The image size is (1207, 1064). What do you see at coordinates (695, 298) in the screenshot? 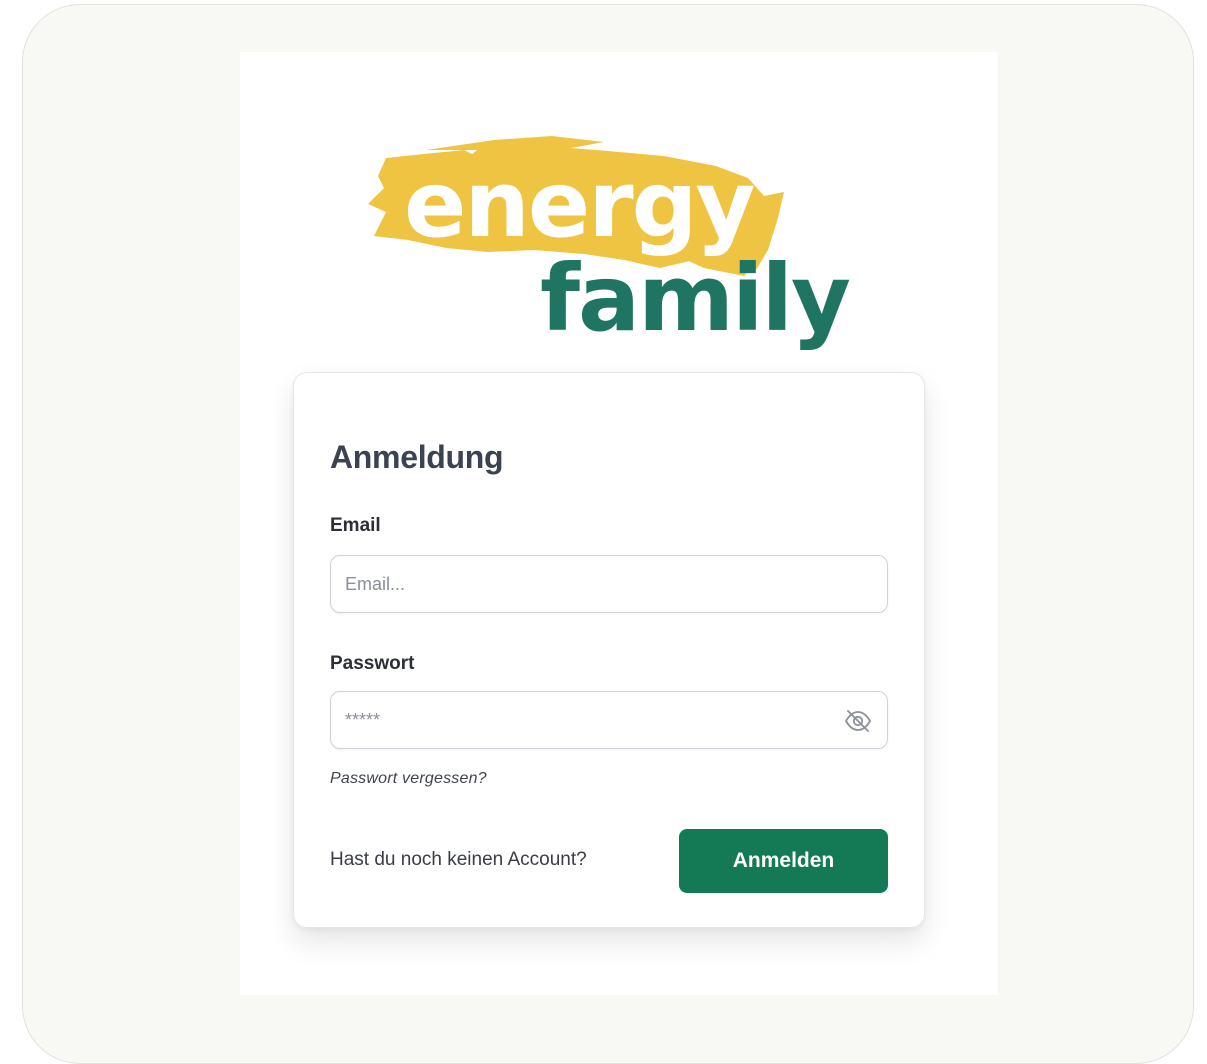
I see `logo-word-family: family` at bounding box center [695, 298].